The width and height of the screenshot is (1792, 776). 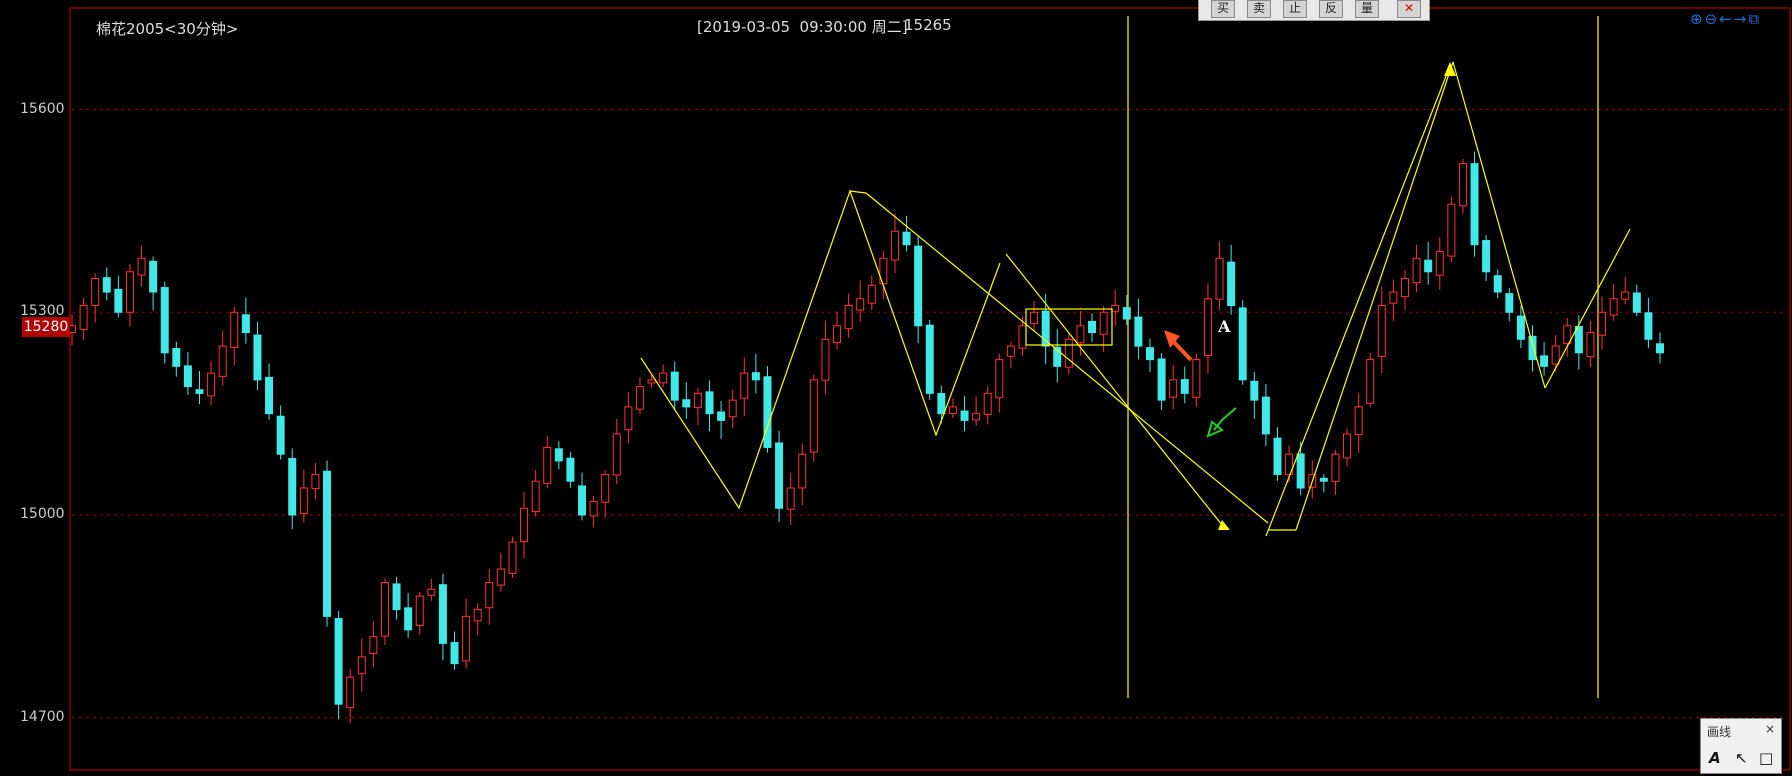 What do you see at coordinates (1331, 9) in the screenshot?
I see `reverse-button: 反` at bounding box center [1331, 9].